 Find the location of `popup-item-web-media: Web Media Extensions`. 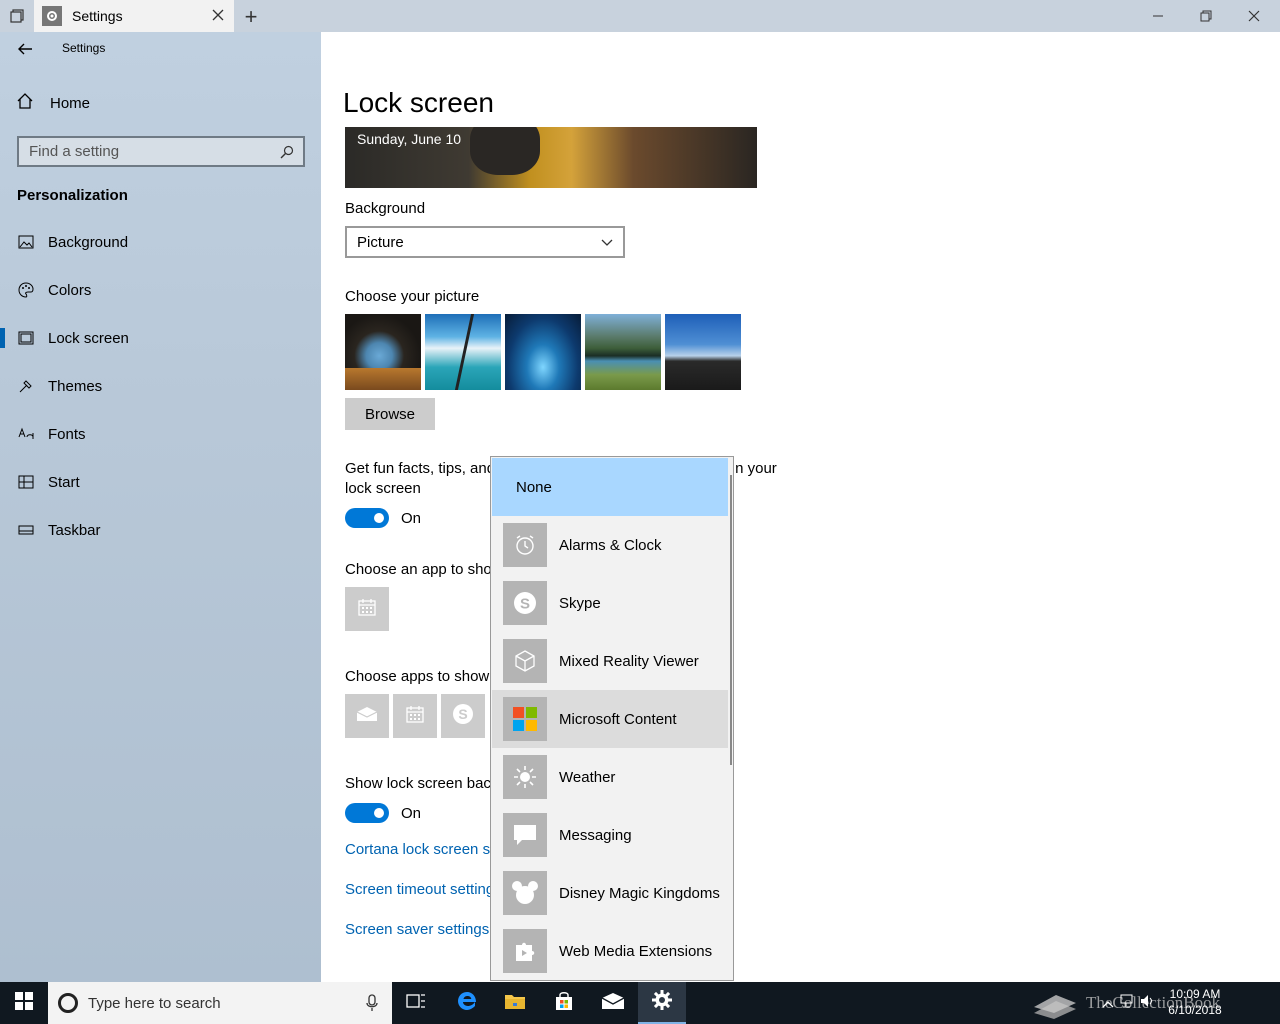

popup-item-web-media: Web Media Extensions is located at coordinates (610, 951).